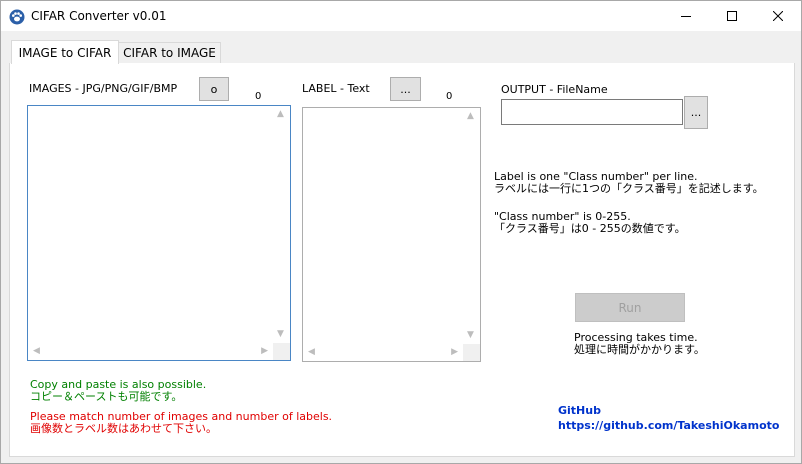  I want to click on tab-cifar-to-image: CIFAR to IMAGE, so click(170, 52).